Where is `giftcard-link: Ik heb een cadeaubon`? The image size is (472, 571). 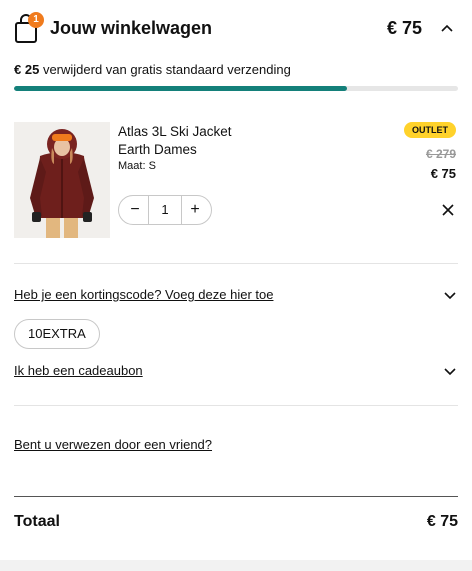 giftcard-link: Ik heb een cadeaubon is located at coordinates (78, 370).